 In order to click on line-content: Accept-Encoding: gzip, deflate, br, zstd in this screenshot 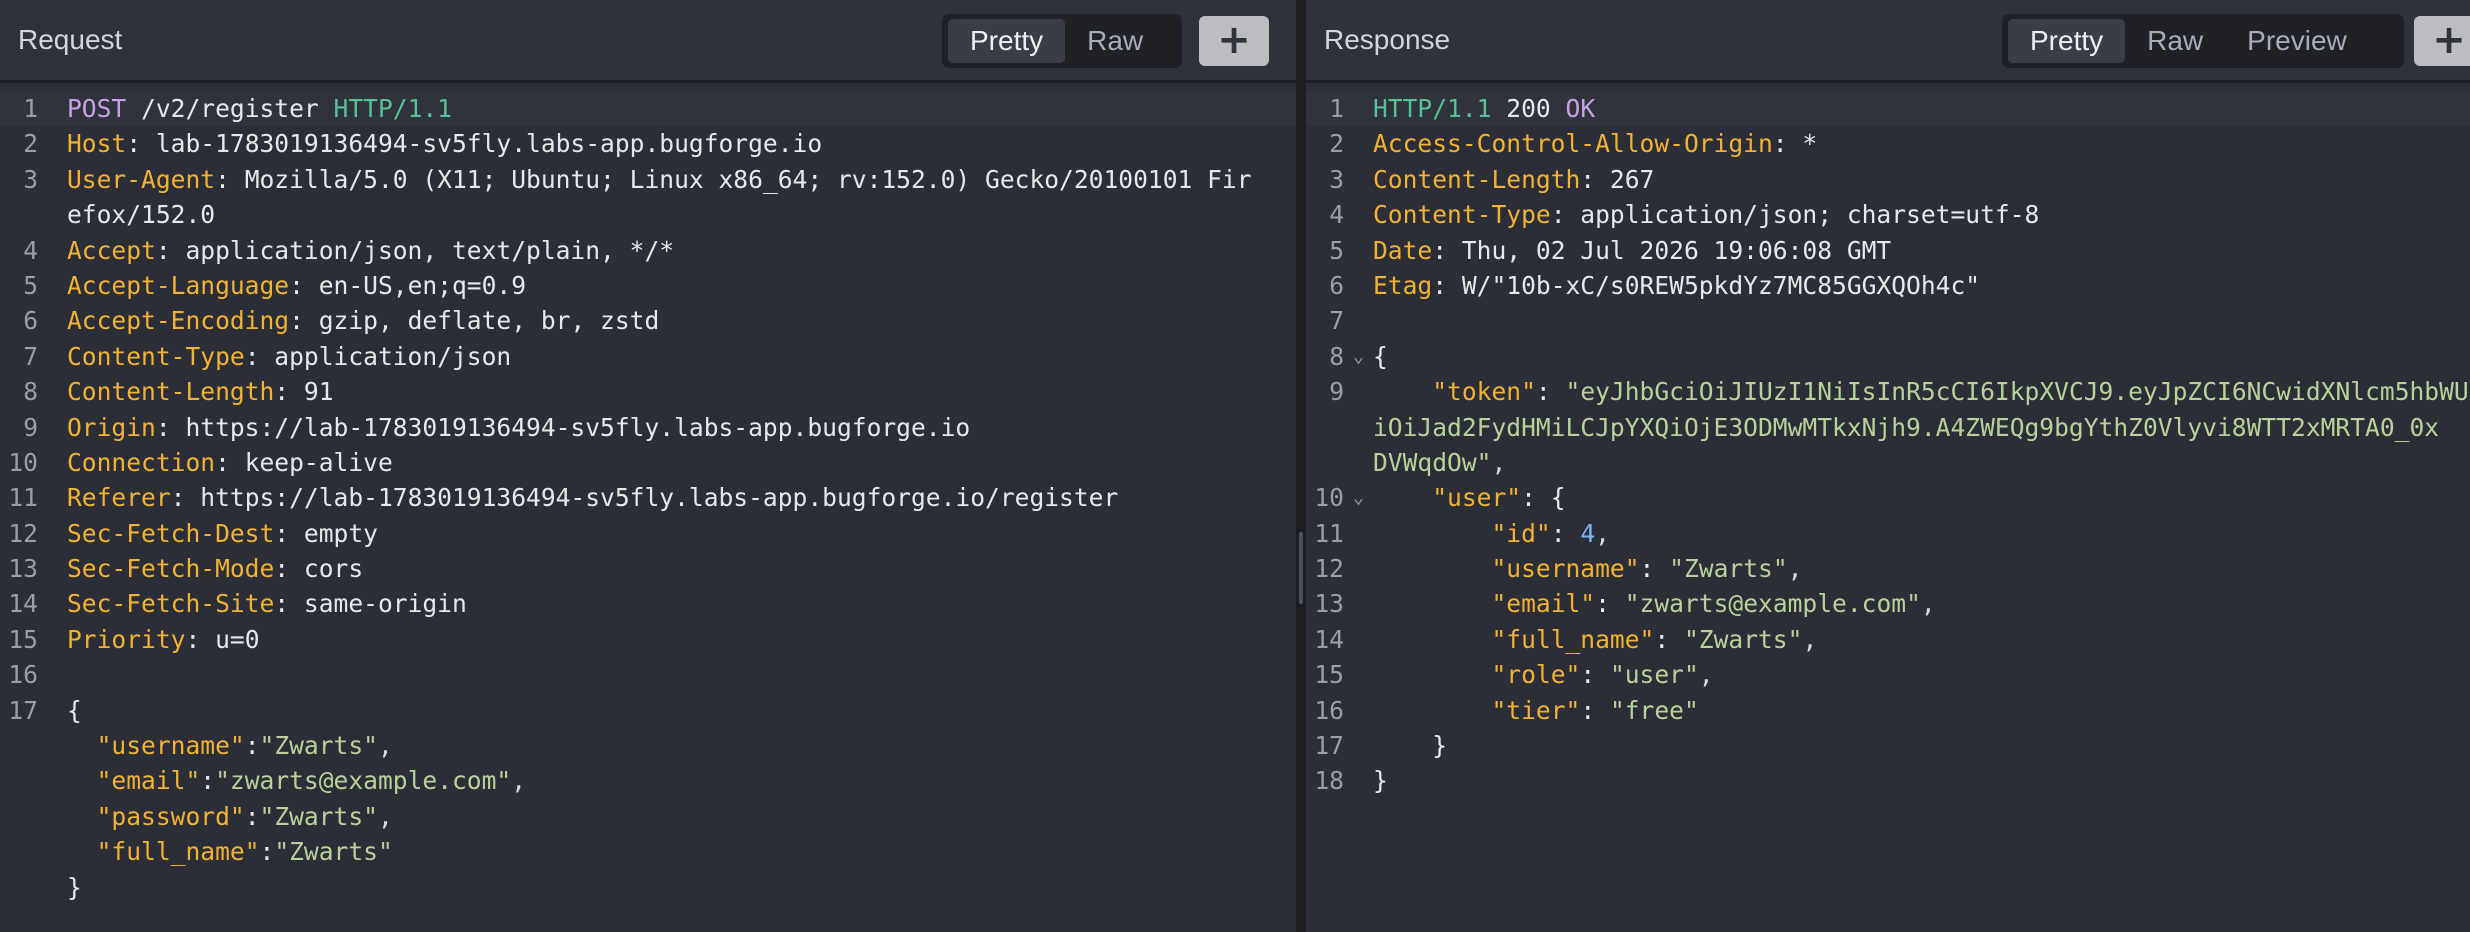, I will do `click(363, 320)`.